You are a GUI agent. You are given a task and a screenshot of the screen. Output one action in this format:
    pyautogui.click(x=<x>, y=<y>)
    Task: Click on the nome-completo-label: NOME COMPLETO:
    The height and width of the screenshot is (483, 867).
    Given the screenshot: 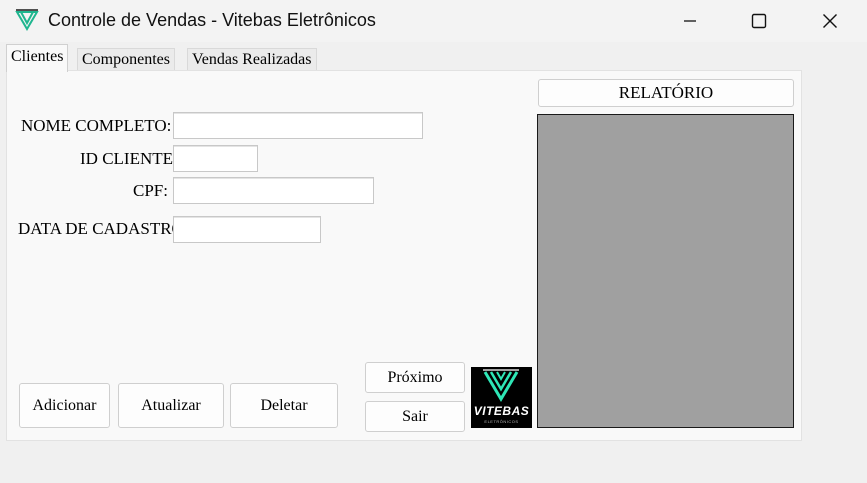 What is the action you would take?
    pyautogui.click(x=96, y=125)
    